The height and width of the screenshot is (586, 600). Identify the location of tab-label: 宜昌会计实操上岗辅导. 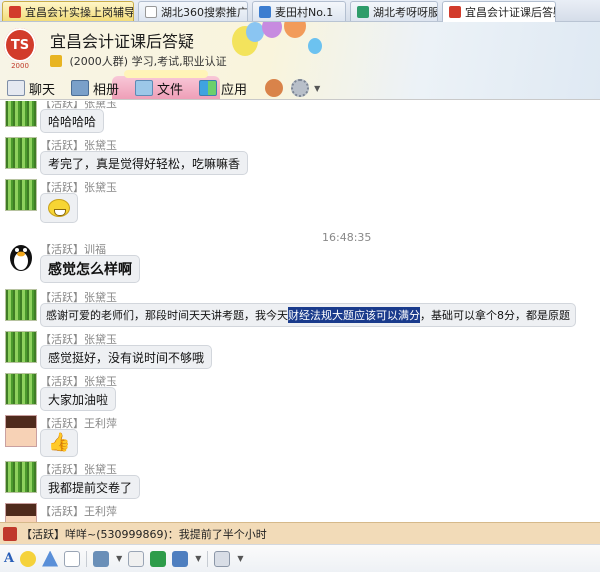
(79, 12).